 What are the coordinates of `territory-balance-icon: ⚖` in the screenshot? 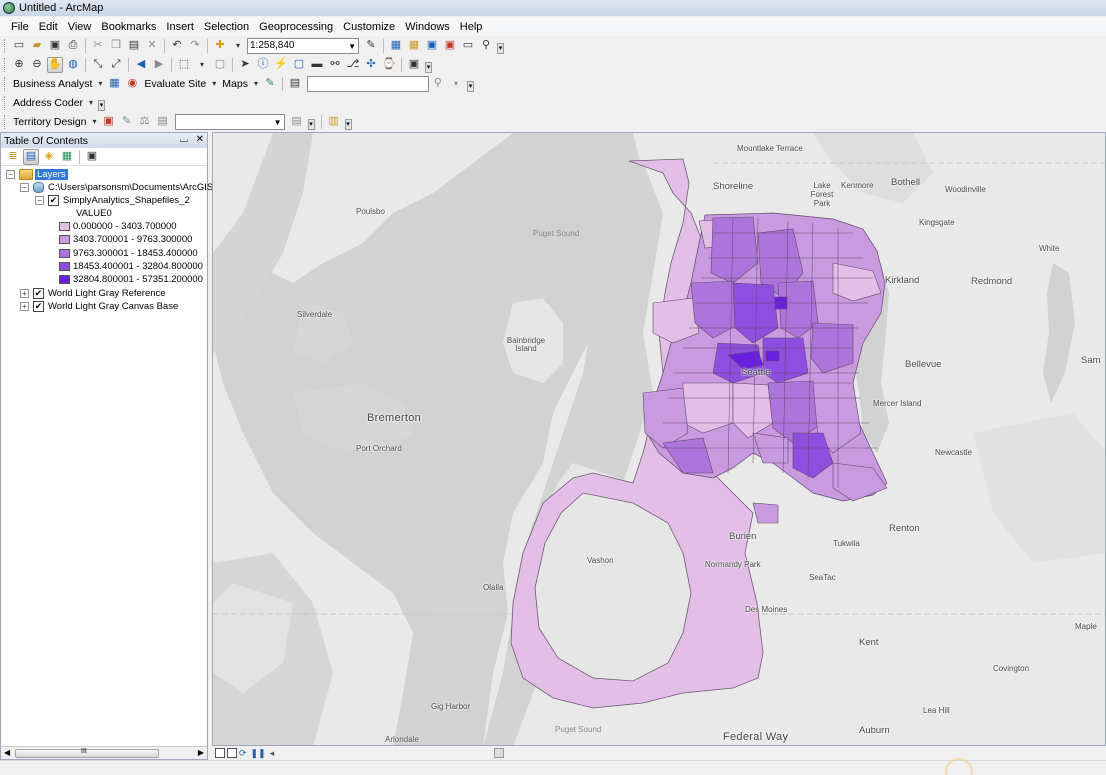 It's located at (145, 122).